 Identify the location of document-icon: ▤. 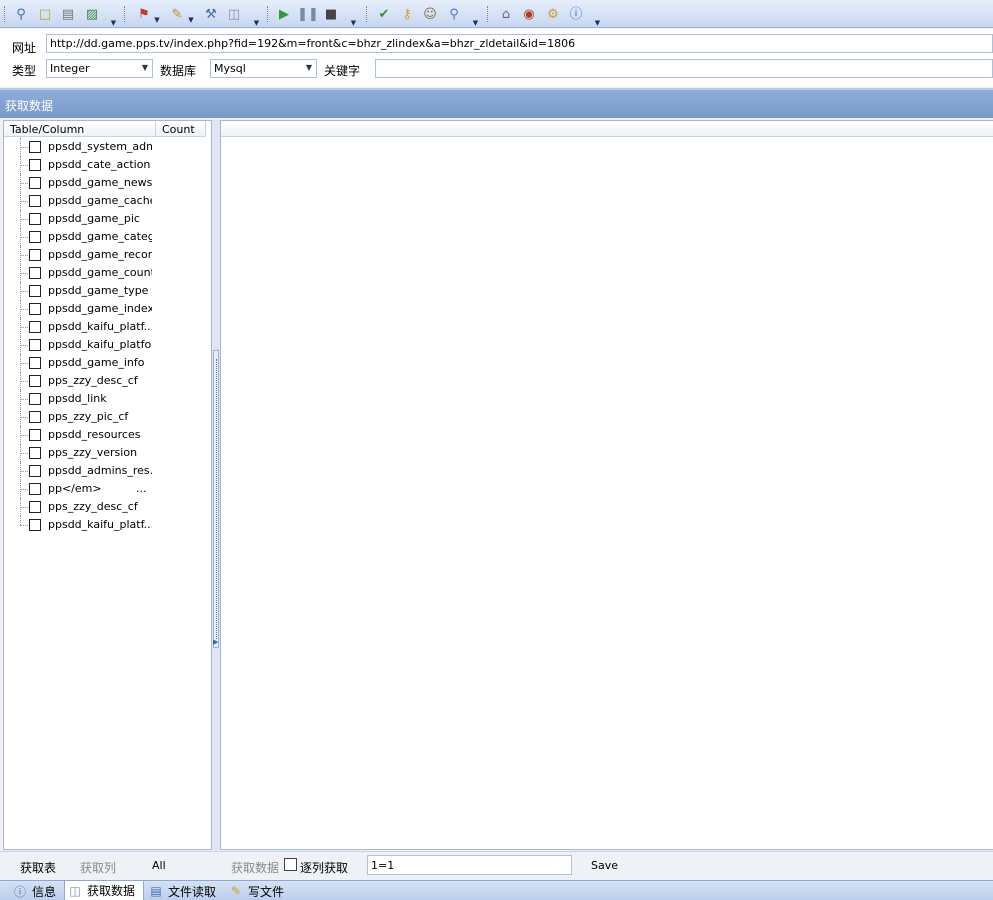
(68, 14).